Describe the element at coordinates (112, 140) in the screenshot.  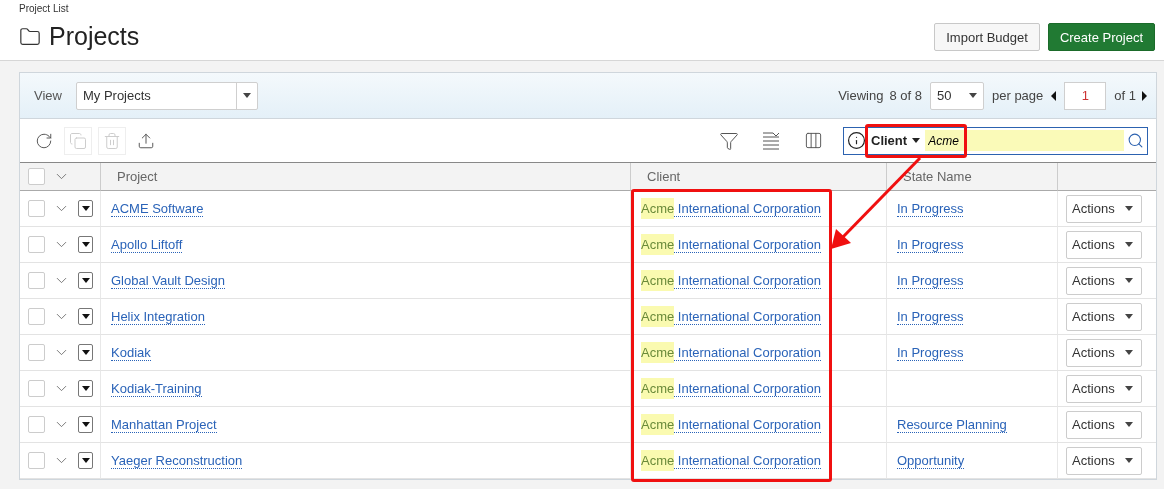
I see `trash-icon` at that location.